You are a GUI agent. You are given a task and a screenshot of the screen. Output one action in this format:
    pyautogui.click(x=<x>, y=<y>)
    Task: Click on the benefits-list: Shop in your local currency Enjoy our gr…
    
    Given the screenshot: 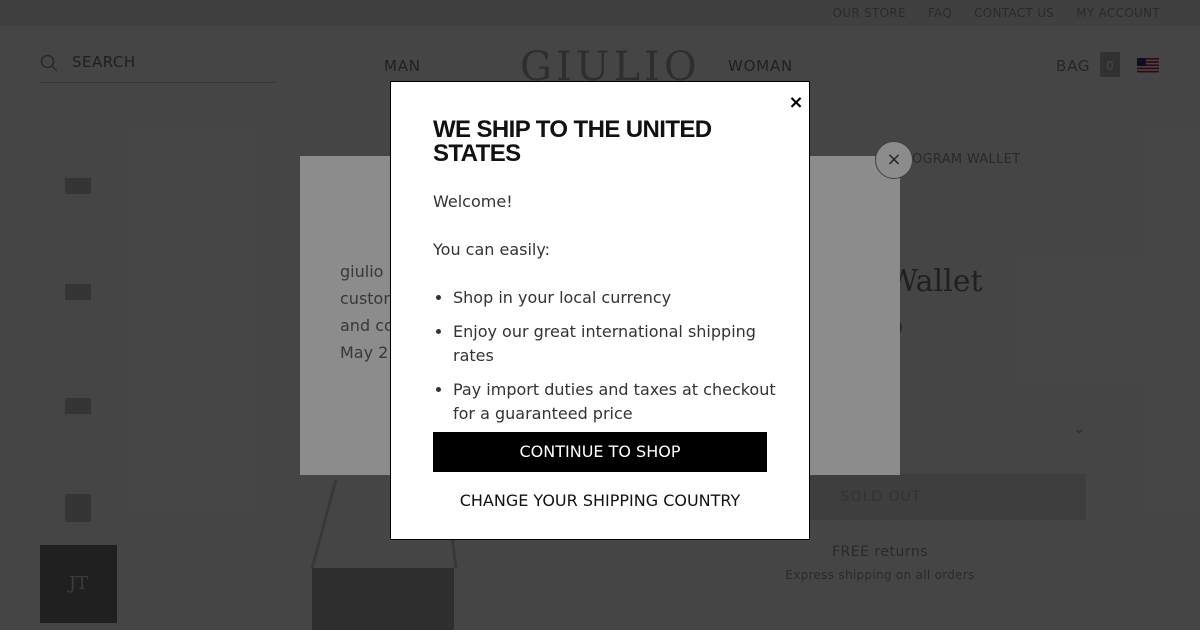 What is the action you would take?
    pyautogui.click(x=611, y=361)
    